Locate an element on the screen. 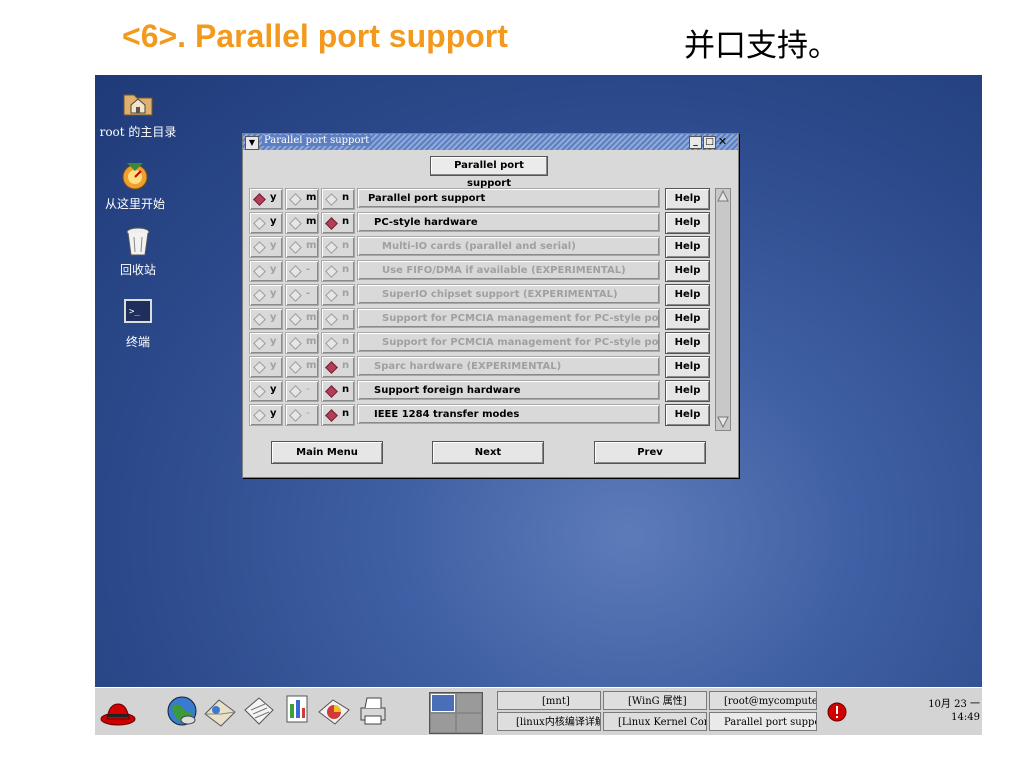 The height and width of the screenshot is (768, 1024). option-row: y m n Sparc hardware (EXPERIMENTAL) Help is located at coordinates (481, 367).